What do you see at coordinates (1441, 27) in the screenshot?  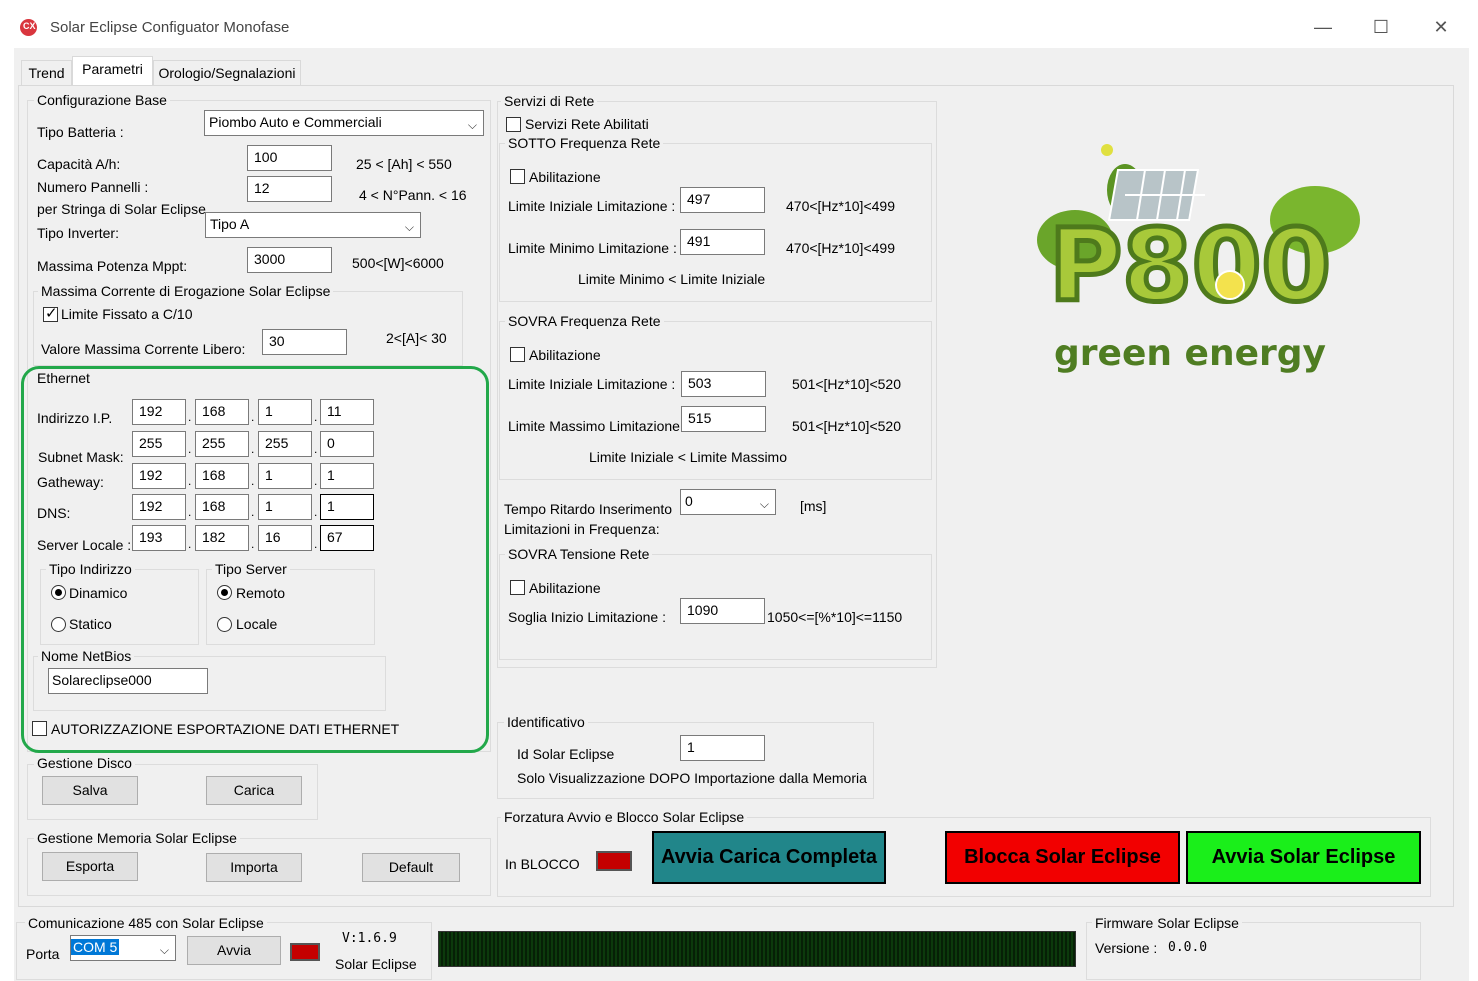 I see `close-button: ✕` at bounding box center [1441, 27].